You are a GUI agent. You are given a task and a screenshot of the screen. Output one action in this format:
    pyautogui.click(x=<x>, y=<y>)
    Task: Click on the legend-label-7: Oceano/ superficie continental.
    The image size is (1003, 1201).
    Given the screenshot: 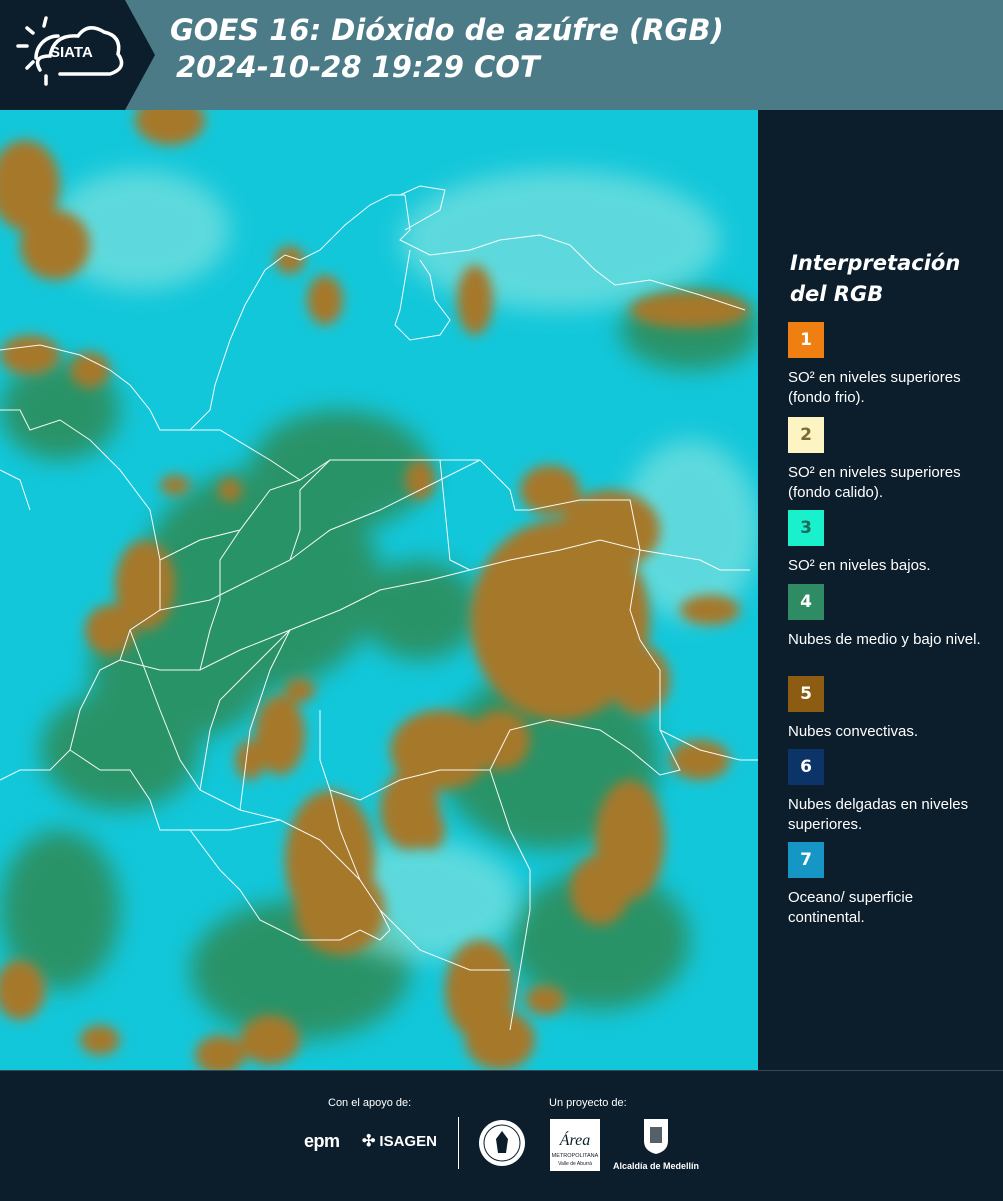 What is the action you would take?
    pyautogui.click(x=851, y=907)
    